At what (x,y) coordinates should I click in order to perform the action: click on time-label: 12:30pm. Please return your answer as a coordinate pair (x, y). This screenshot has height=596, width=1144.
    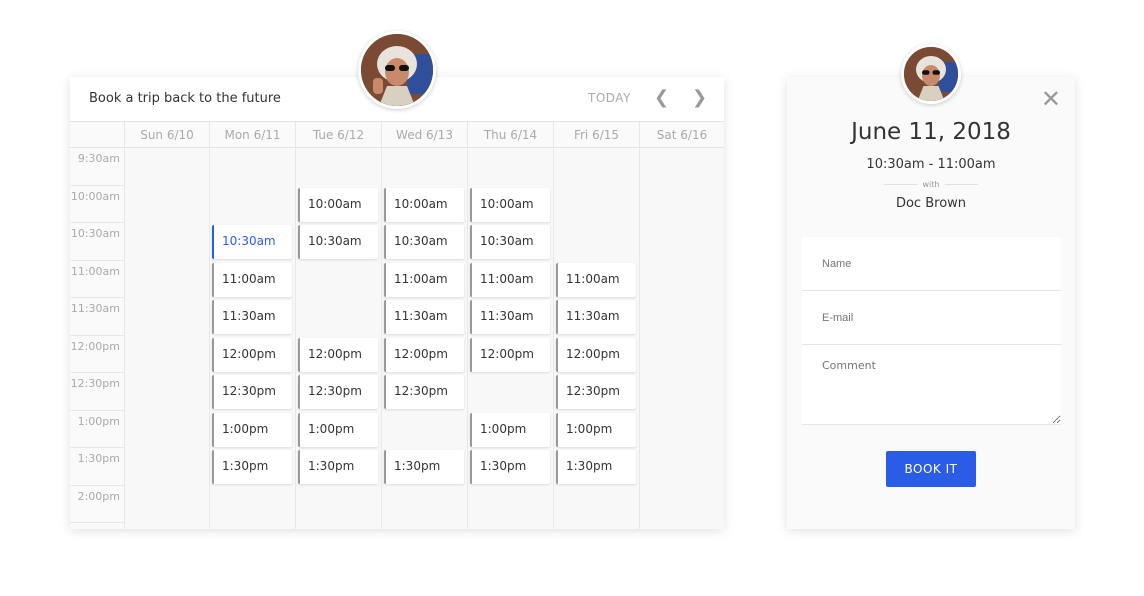
    Looking at the image, I should click on (97, 392).